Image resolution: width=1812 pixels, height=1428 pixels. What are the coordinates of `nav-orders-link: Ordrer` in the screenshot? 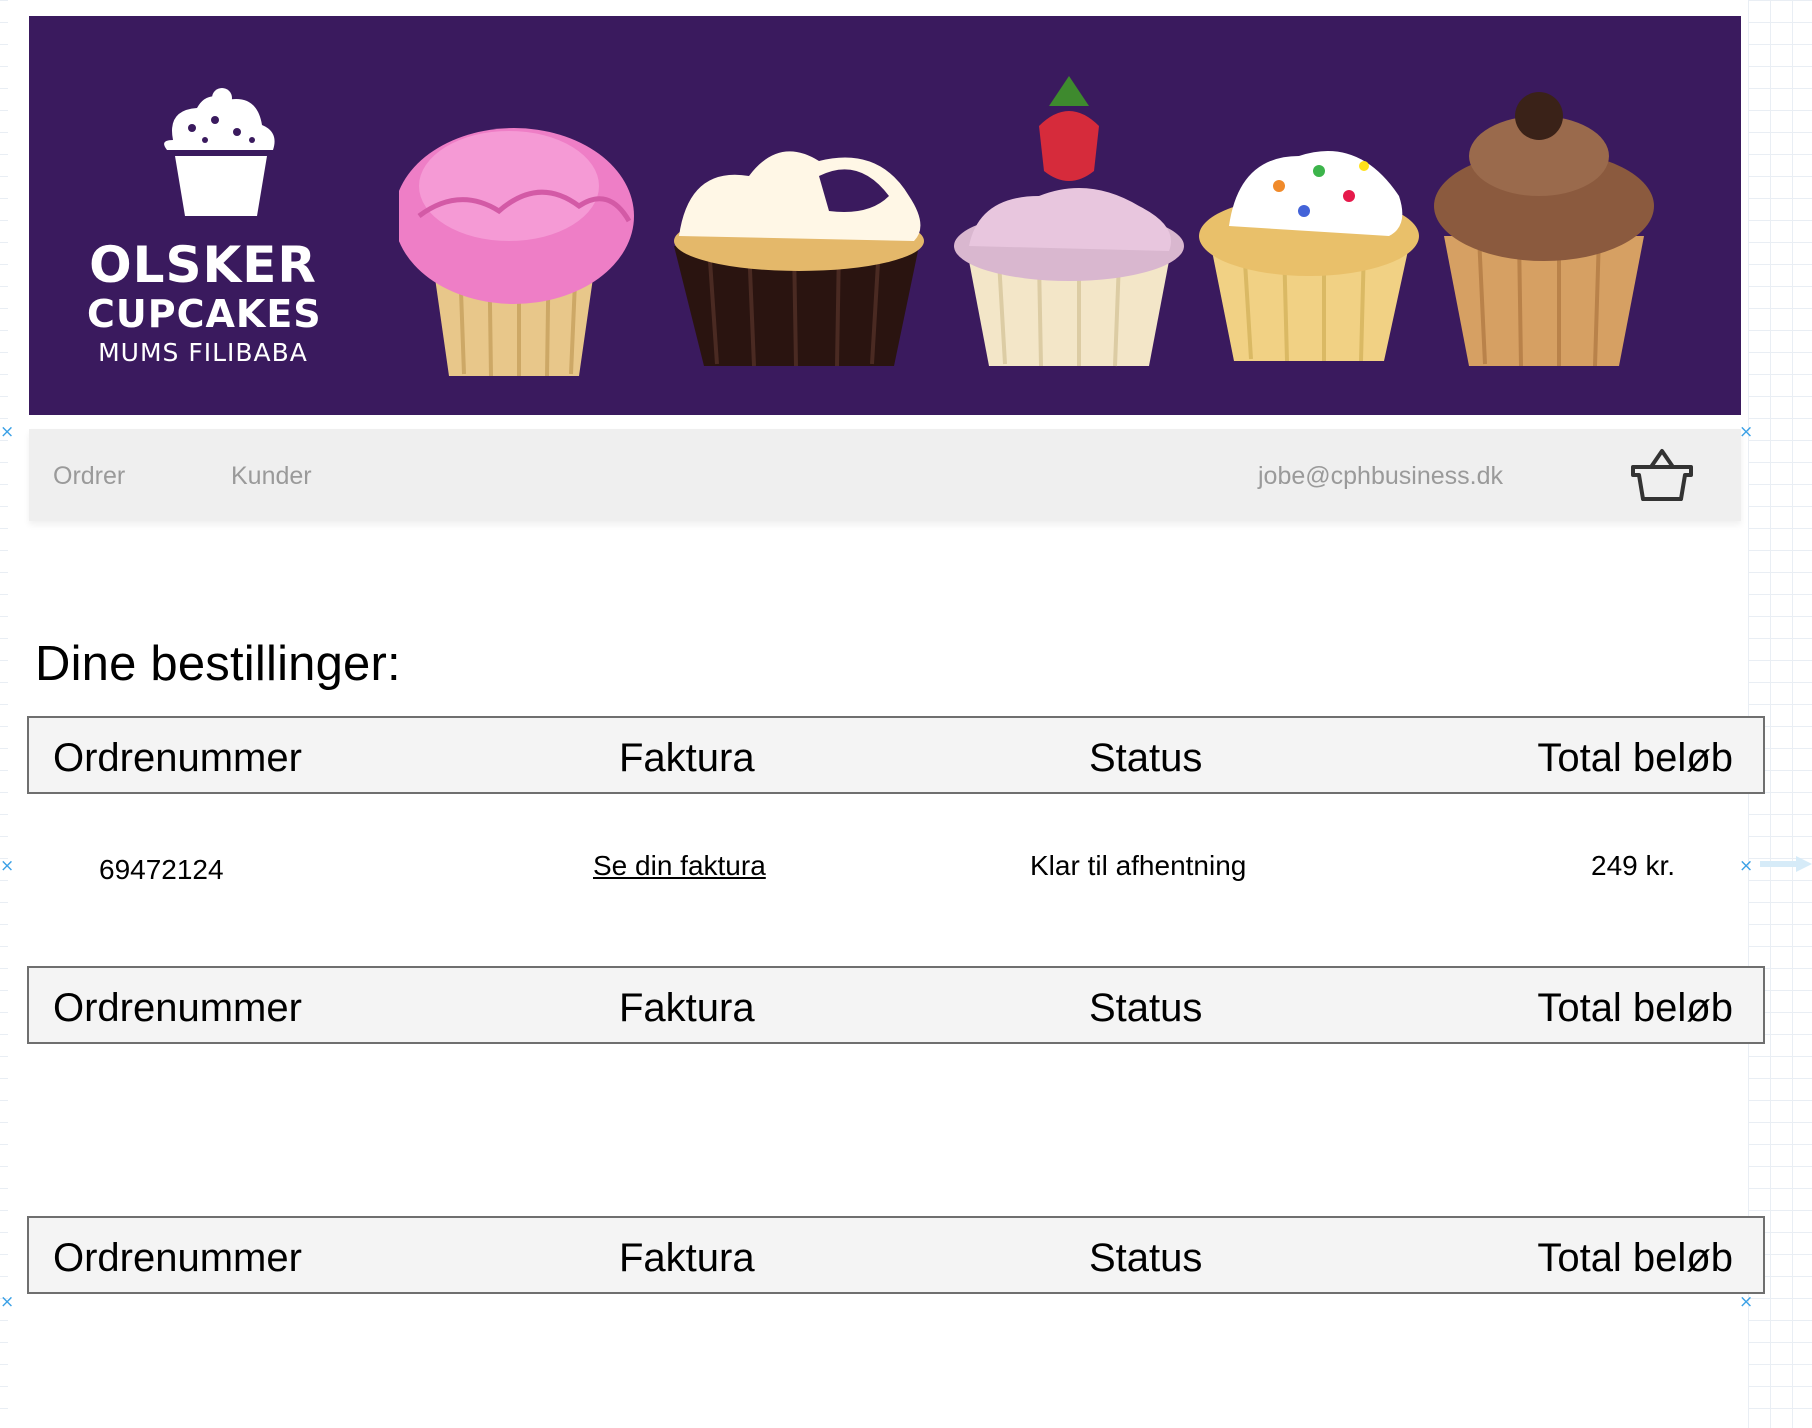 It's located at (89, 476).